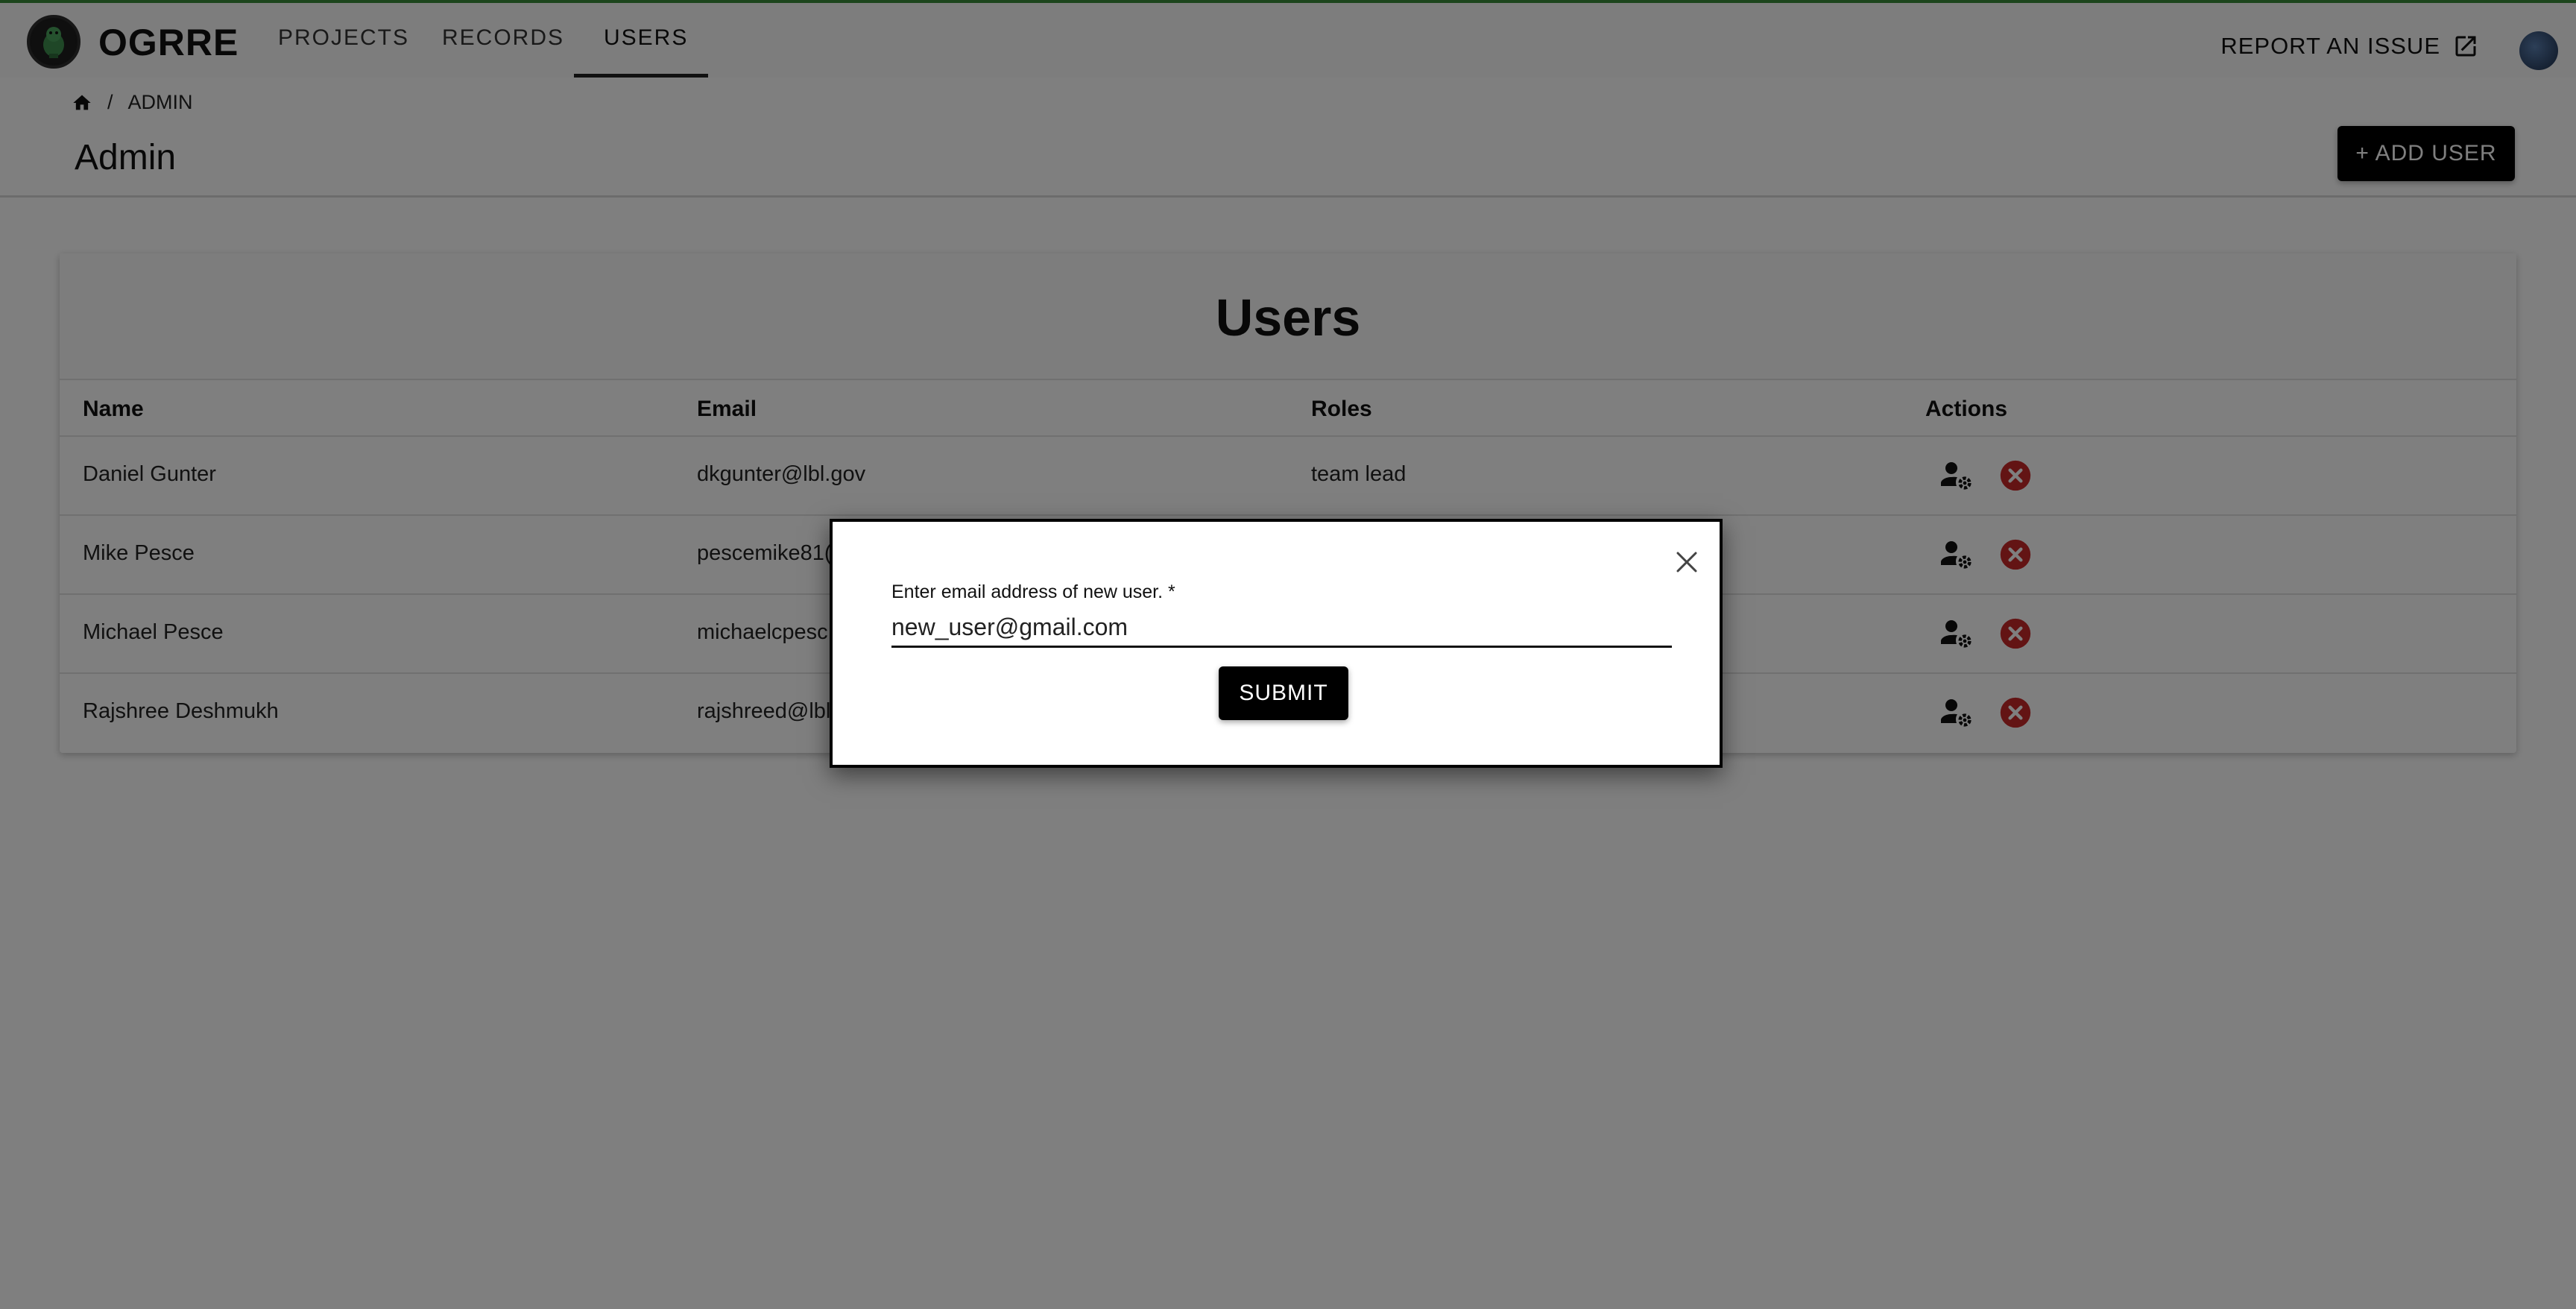 Image resolution: width=2576 pixels, height=1309 pixels. What do you see at coordinates (1687, 562) in the screenshot?
I see `close-icon` at bounding box center [1687, 562].